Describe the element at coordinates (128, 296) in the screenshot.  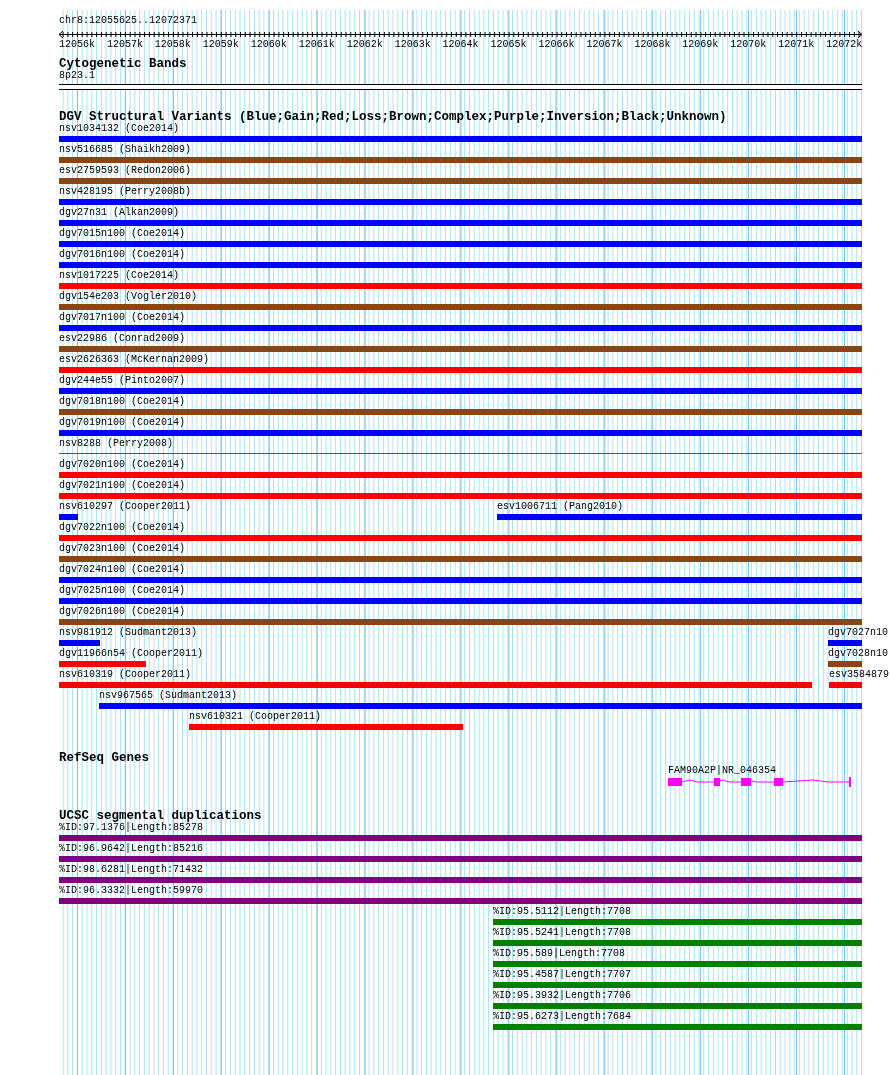
I see `variant-label: dgv154e203 (Vogler2010)` at that location.